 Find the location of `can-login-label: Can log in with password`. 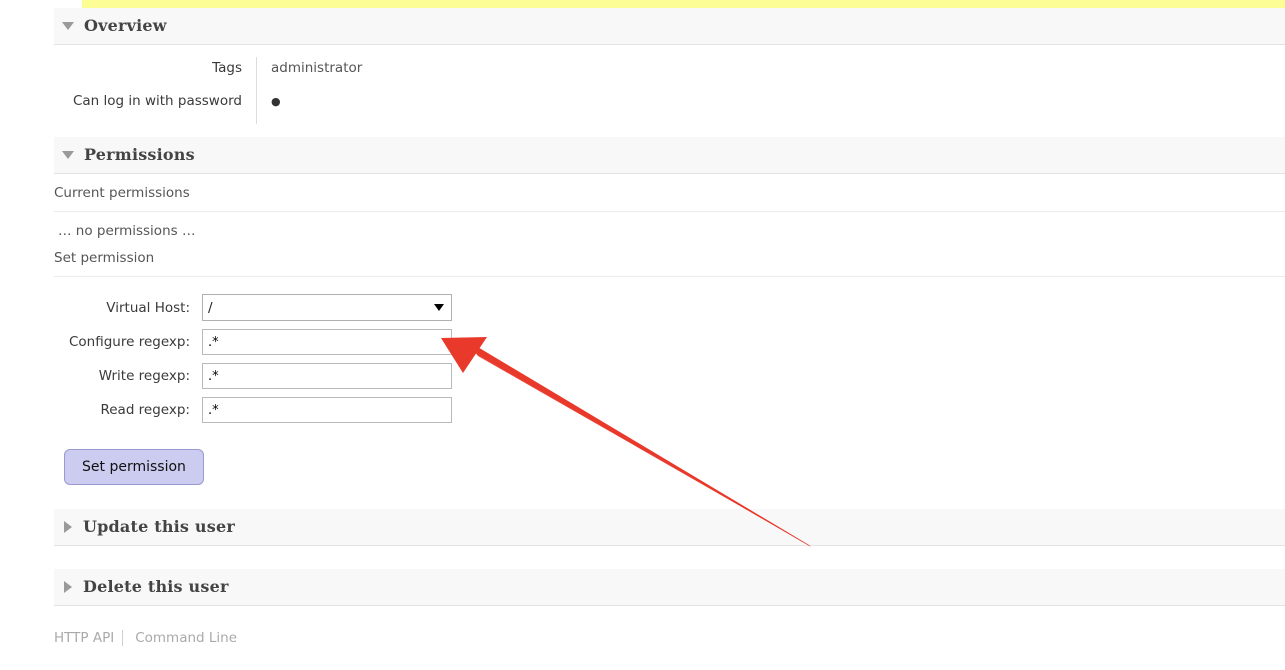

can-login-label: Can log in with password is located at coordinates (157, 101).